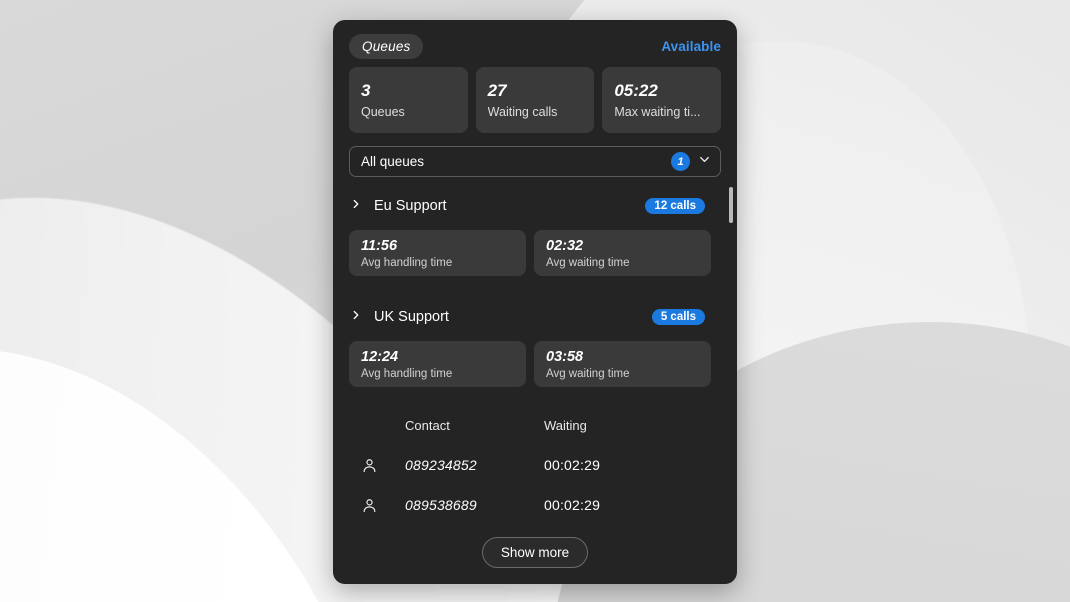 The width and height of the screenshot is (1070, 602). Describe the element at coordinates (565, 357) in the screenshot. I see `stat-value: 03:58` at that location.